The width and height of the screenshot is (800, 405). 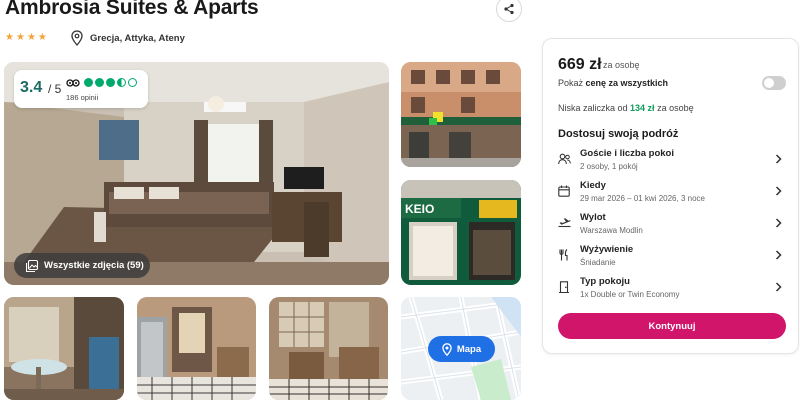 What do you see at coordinates (82, 97) in the screenshot?
I see `review-count: 186 opinii` at bounding box center [82, 97].